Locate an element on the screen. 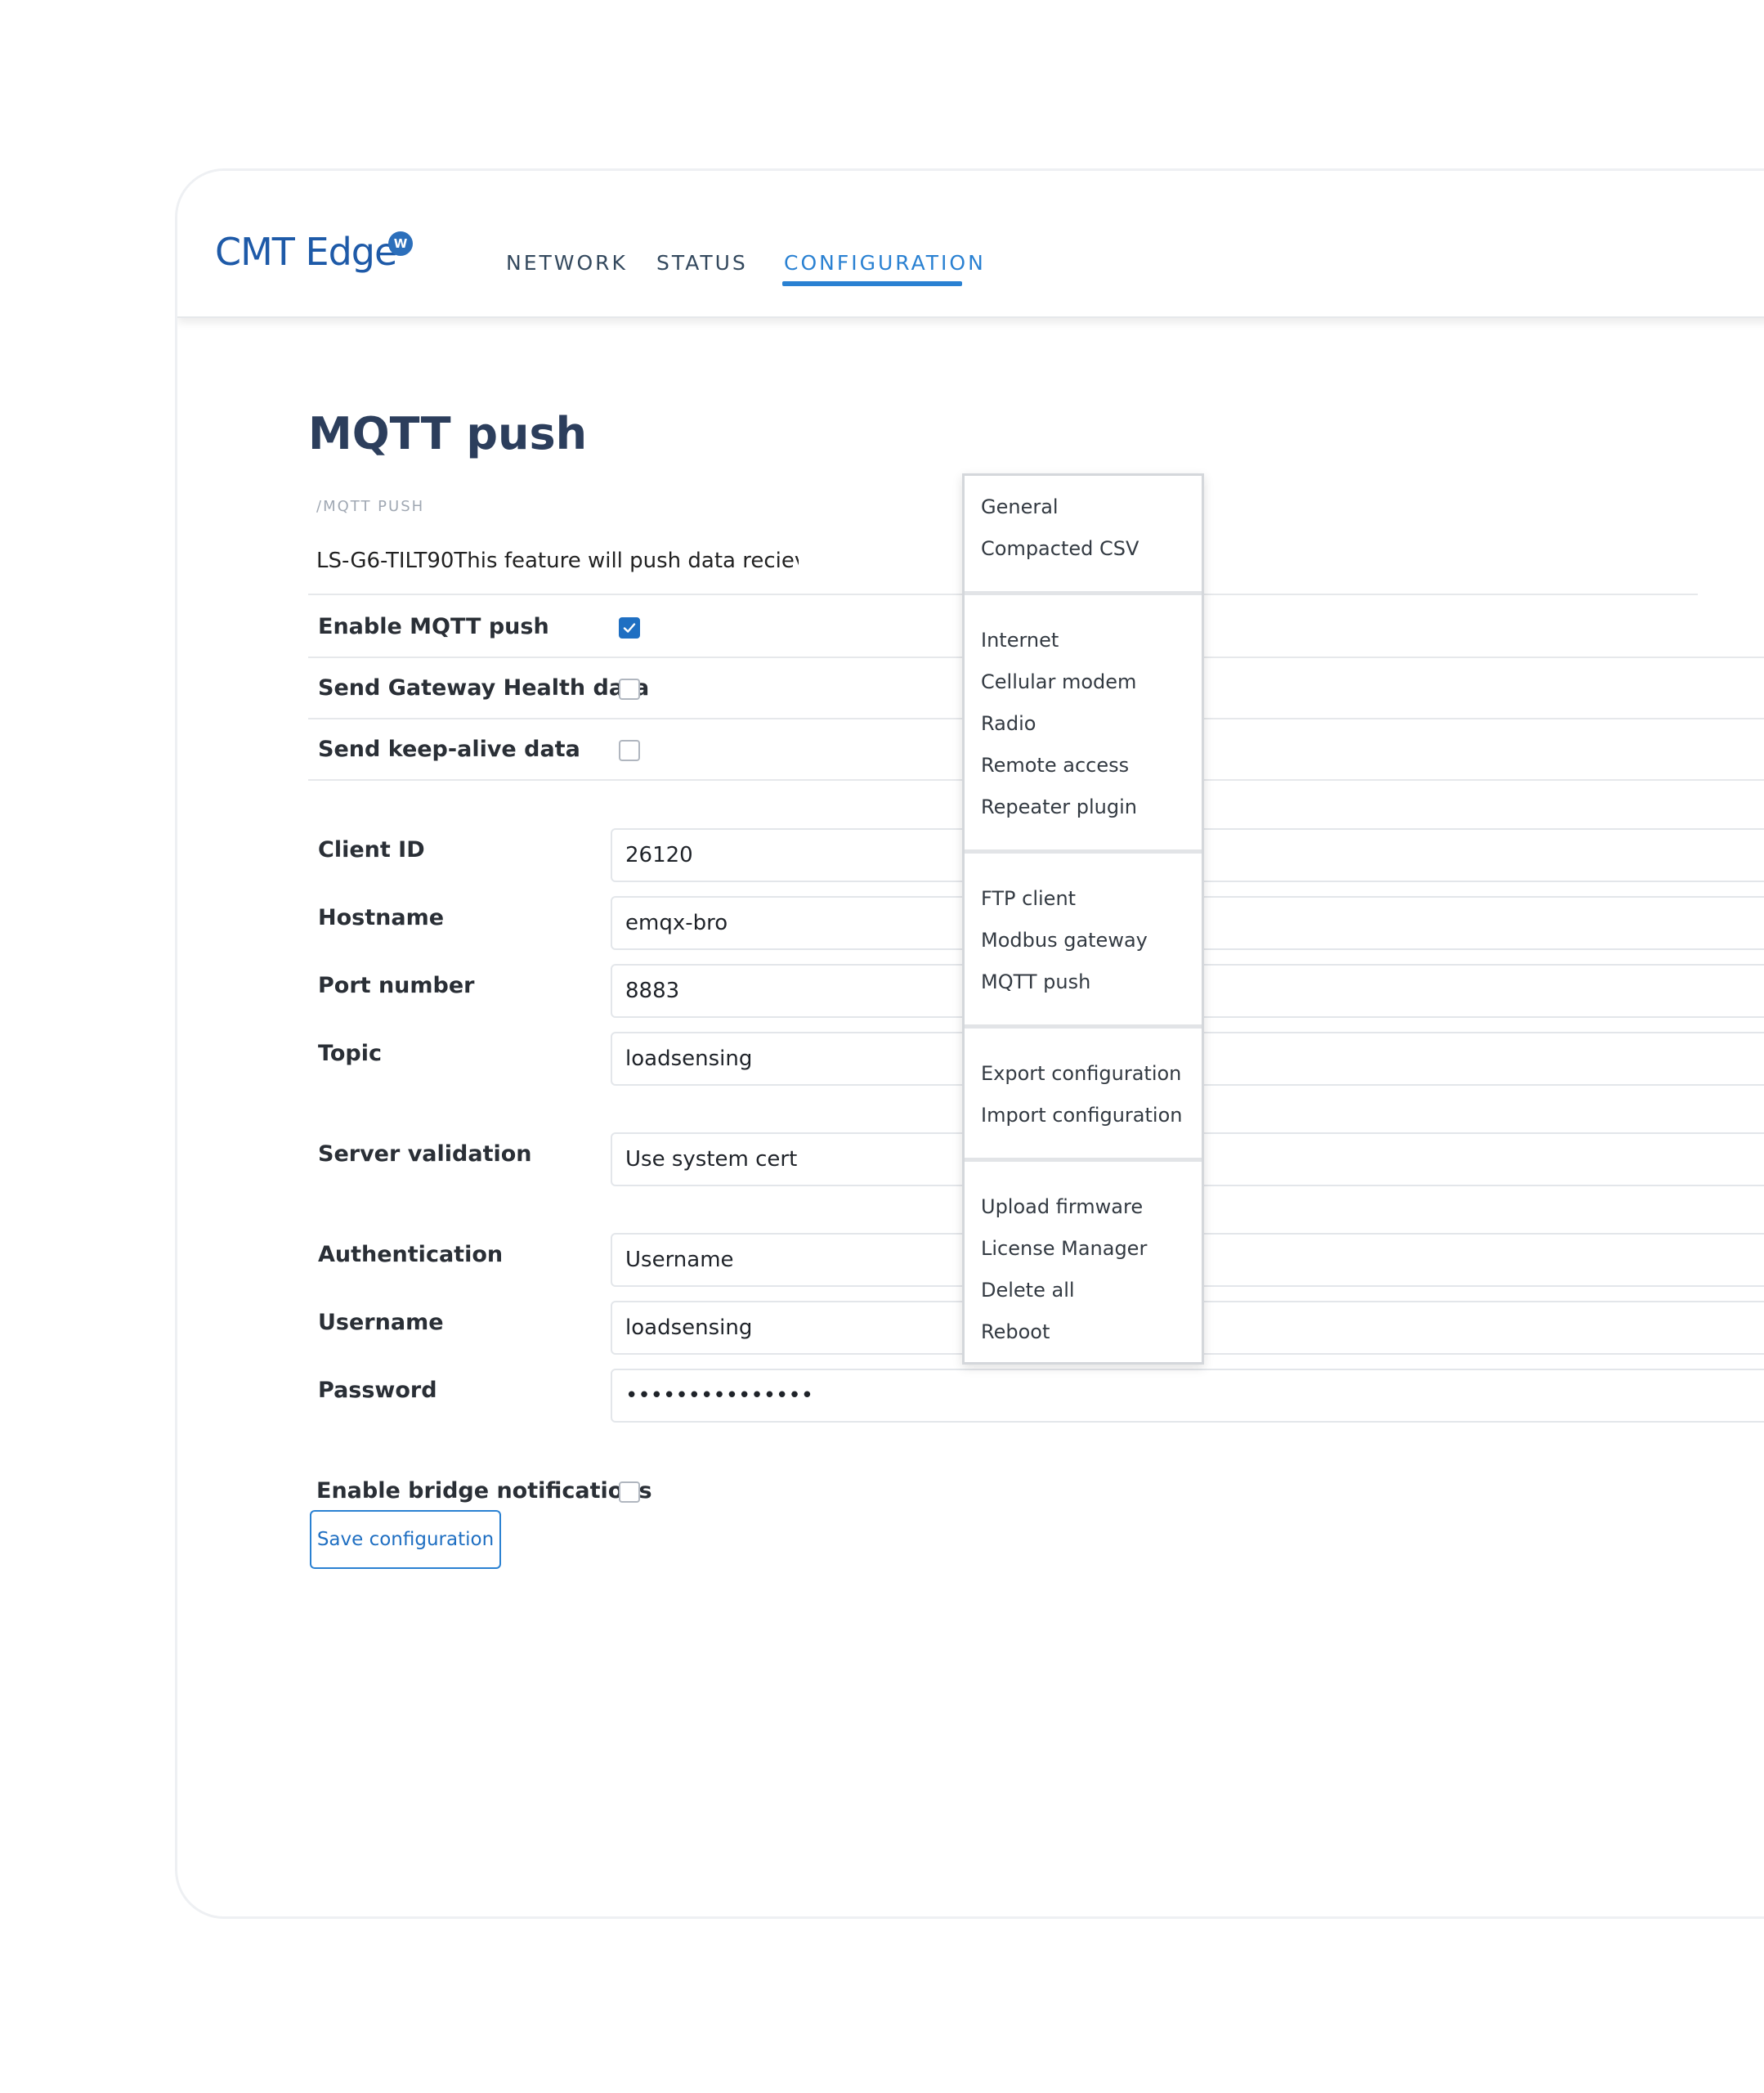 The width and height of the screenshot is (1764, 2093). authentication-label: Authentication is located at coordinates (411, 1254).